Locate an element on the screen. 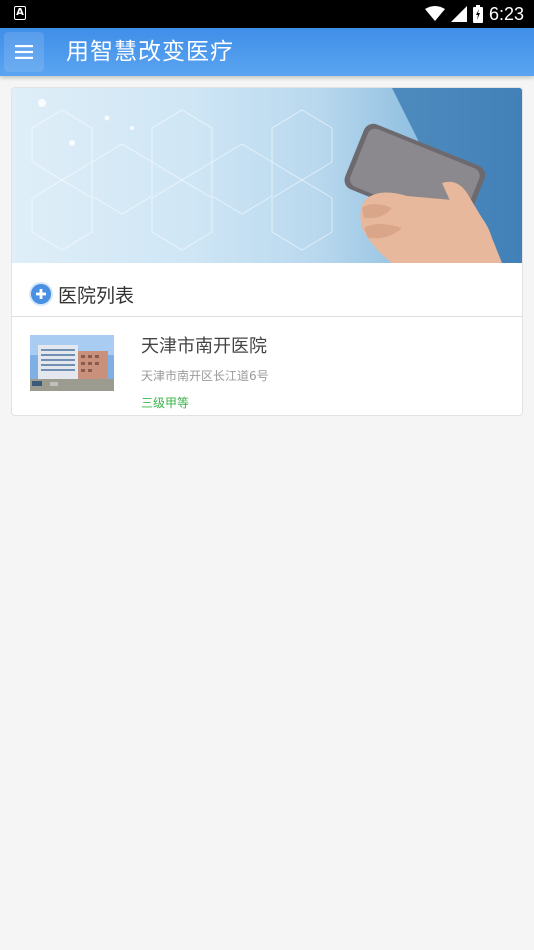  hospital-address: 天津市南开区长江道6号 is located at coordinates (205, 376).